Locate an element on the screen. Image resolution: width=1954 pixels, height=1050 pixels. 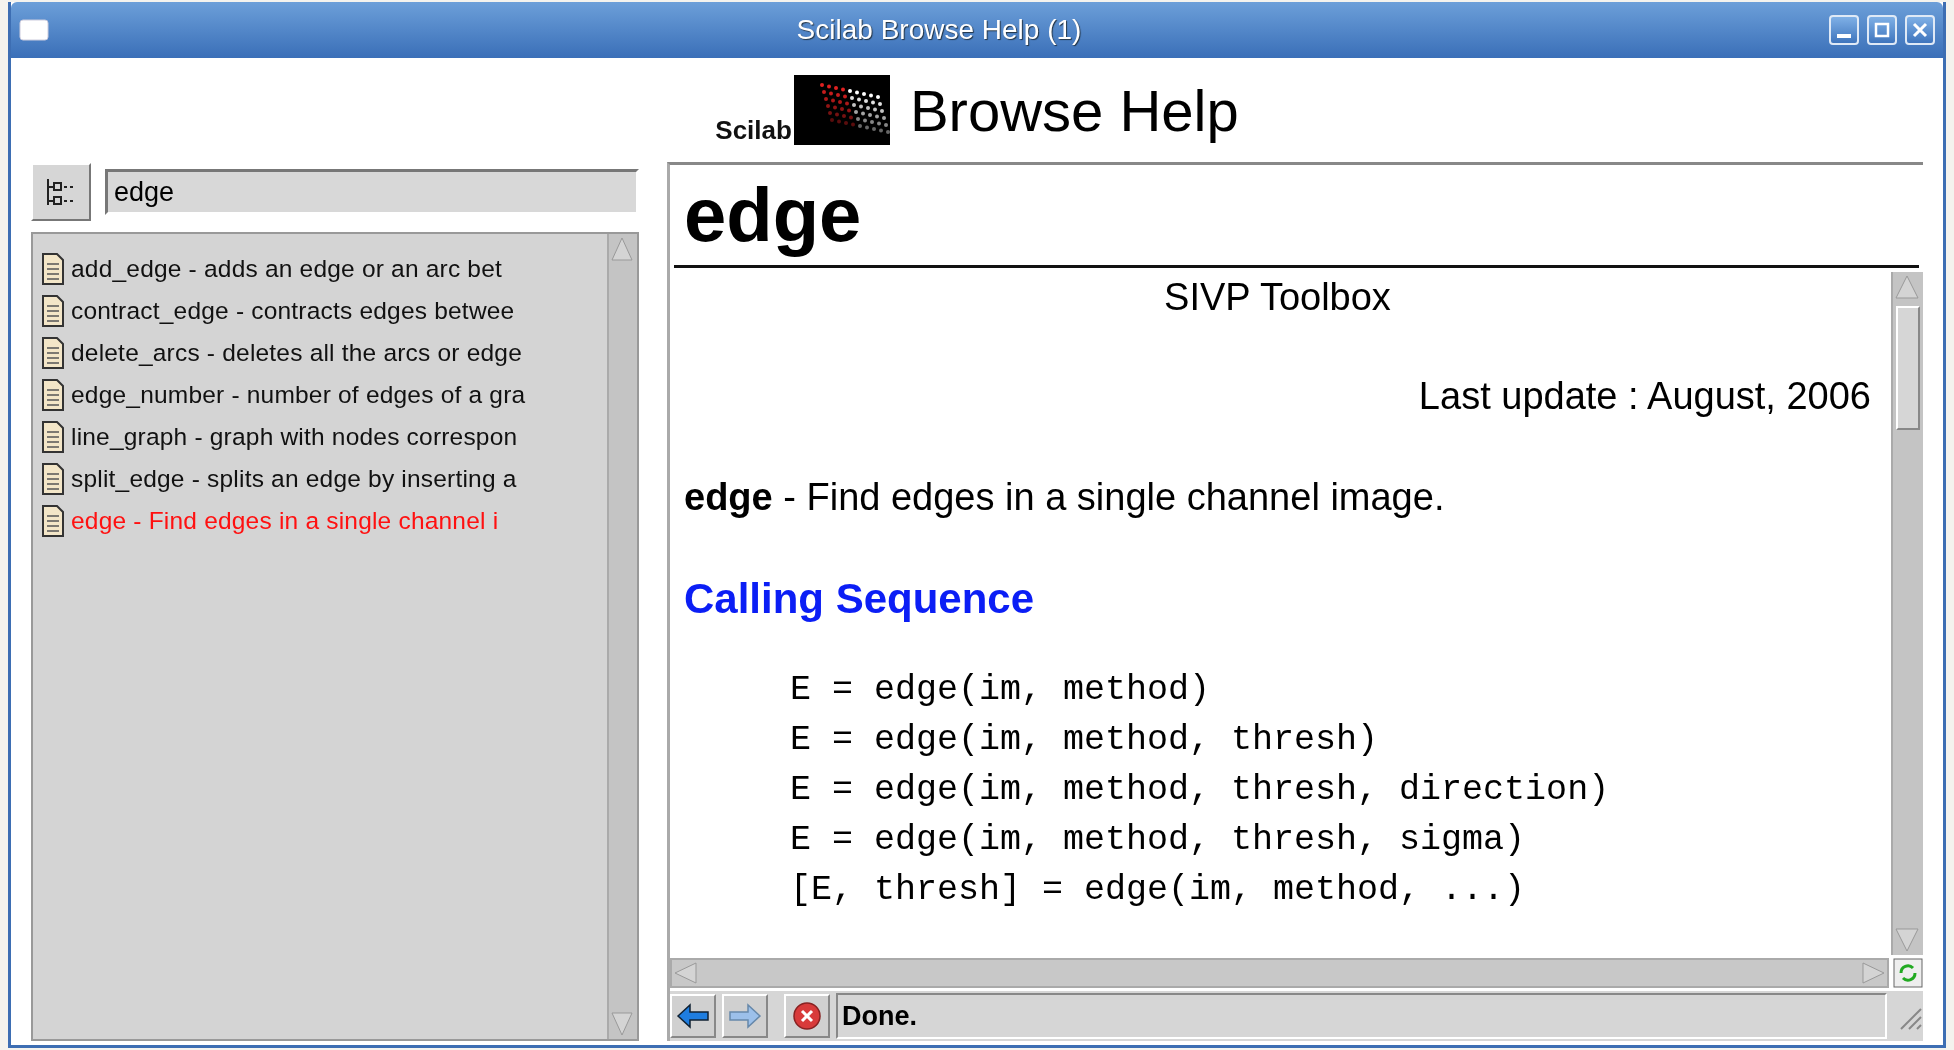
status-text: Done. is located at coordinates (1361, 1016).